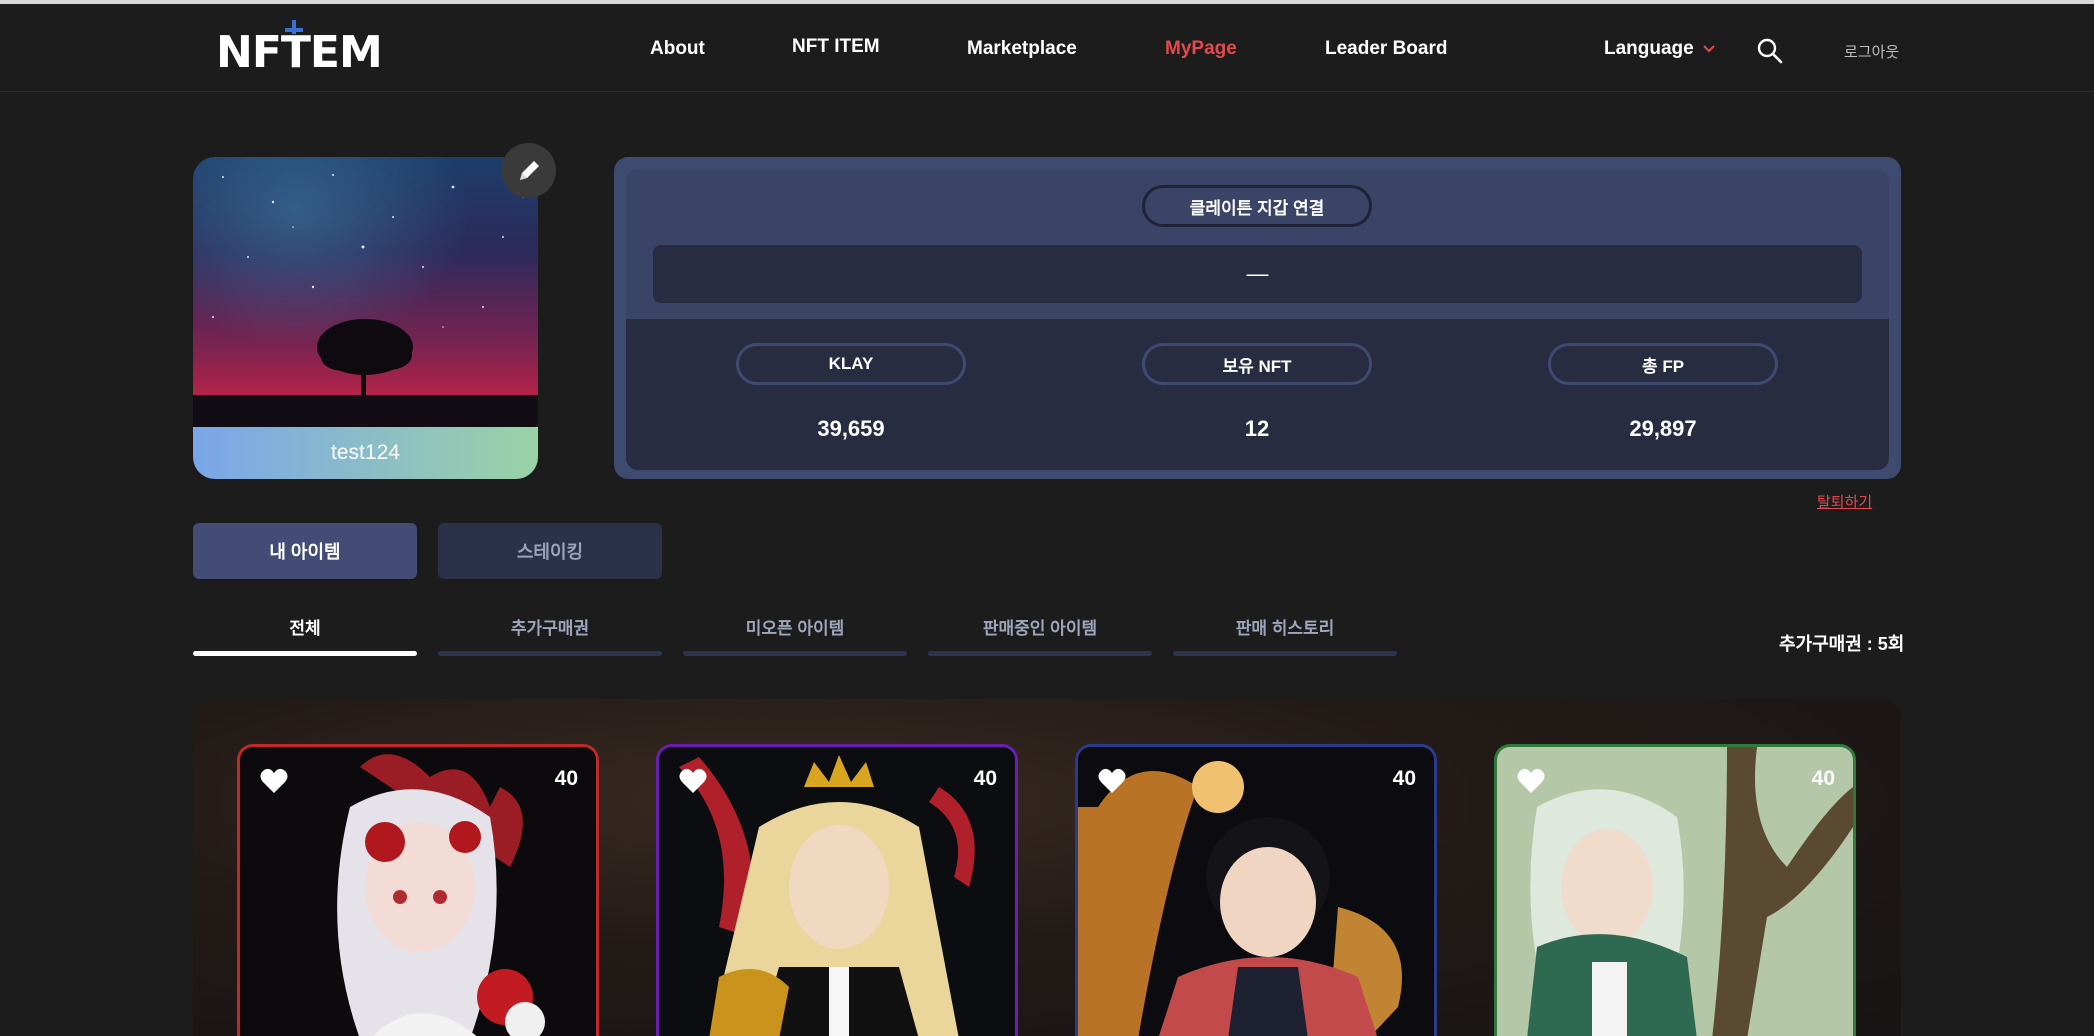 Image resolution: width=2094 pixels, height=1036 pixels. I want to click on subtab-unopened: 미오픈 아이템, so click(795, 636).